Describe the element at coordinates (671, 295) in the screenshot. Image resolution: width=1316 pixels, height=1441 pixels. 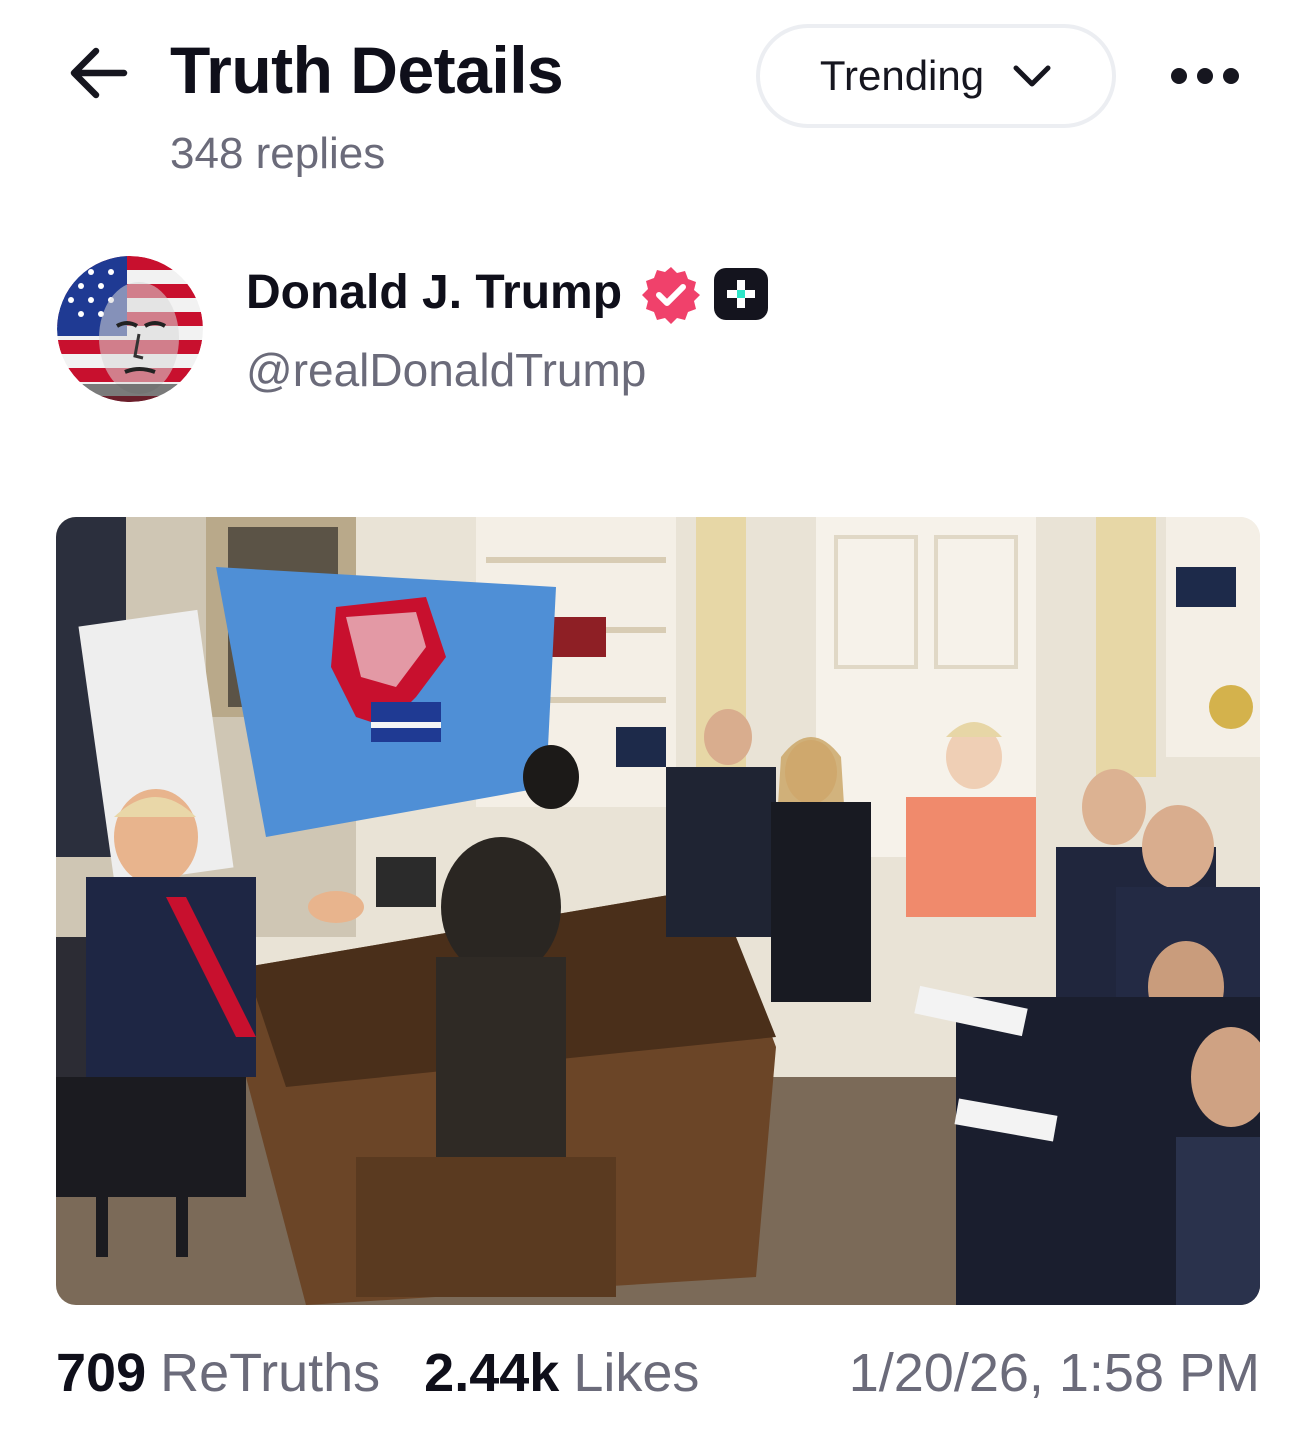
I see `verified-badge-icon` at that location.